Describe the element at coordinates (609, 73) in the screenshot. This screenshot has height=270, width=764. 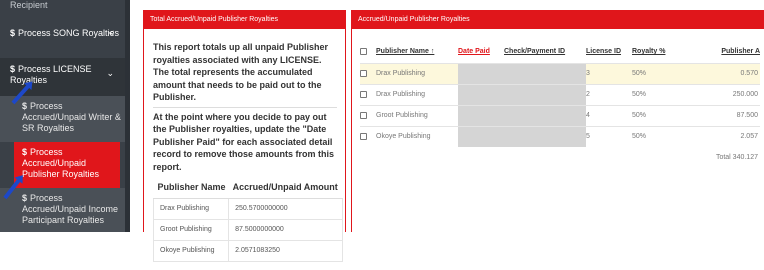
I see `cell-license-id: 3` at that location.